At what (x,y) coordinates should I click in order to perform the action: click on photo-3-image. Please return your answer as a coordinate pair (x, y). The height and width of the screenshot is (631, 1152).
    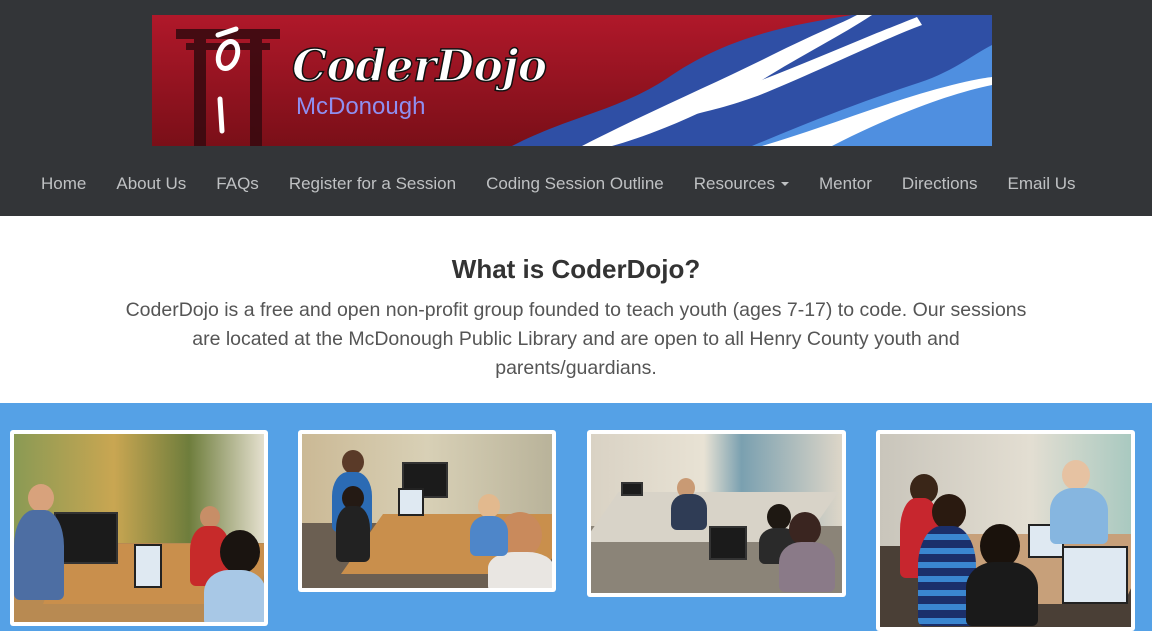
    Looking at the image, I should click on (716, 513).